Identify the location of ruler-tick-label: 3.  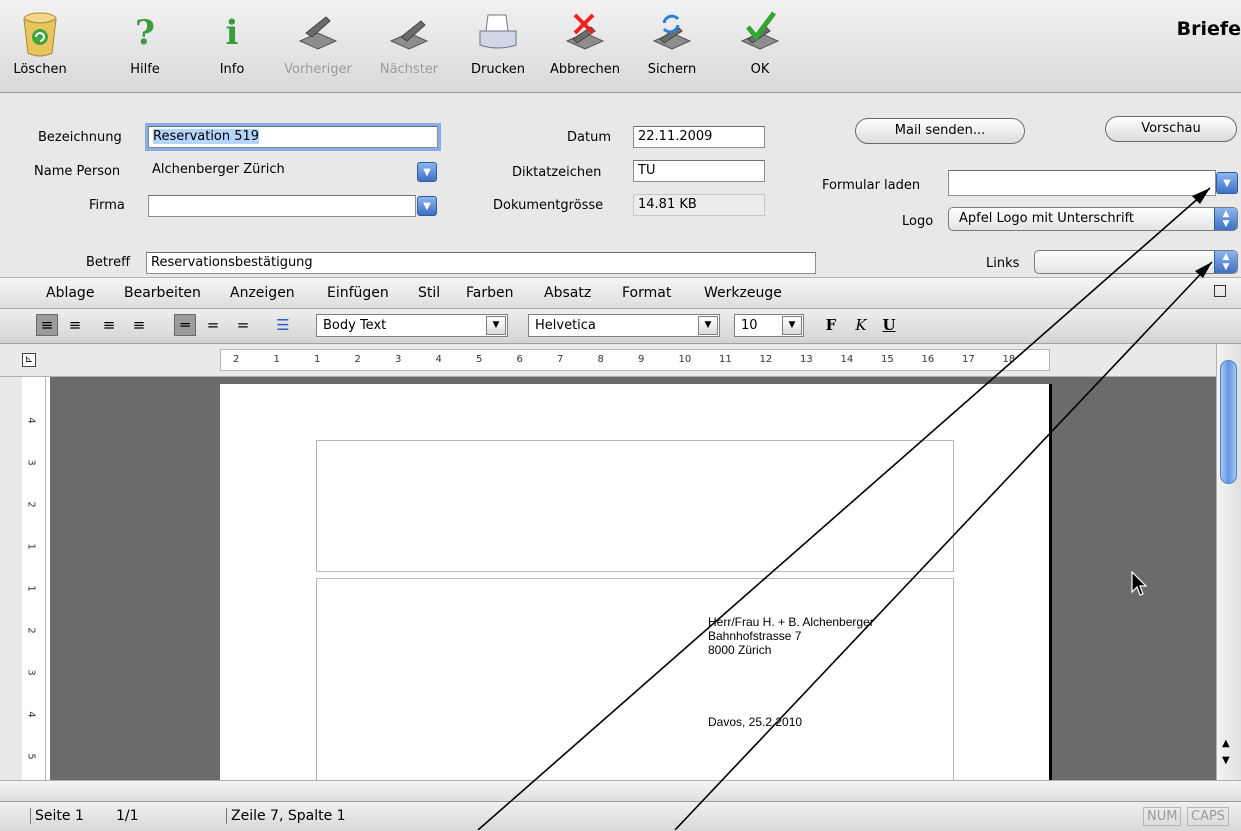
(398, 359).